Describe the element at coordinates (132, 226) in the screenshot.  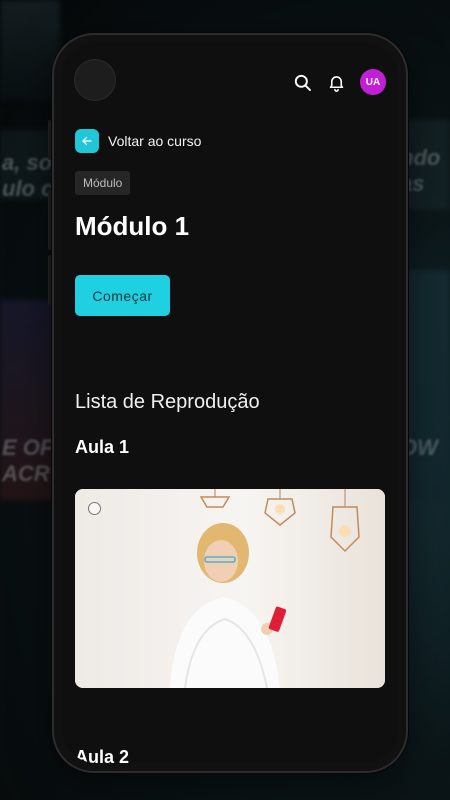
I see `module-title: Módulo 1` at that location.